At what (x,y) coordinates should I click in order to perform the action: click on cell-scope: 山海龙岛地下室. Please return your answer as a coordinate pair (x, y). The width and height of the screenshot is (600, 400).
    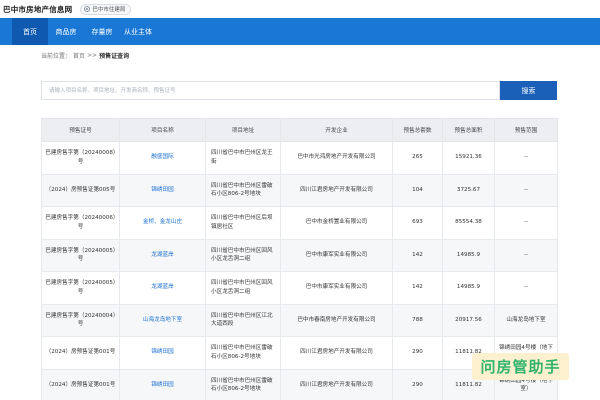
    Looking at the image, I should click on (526, 320).